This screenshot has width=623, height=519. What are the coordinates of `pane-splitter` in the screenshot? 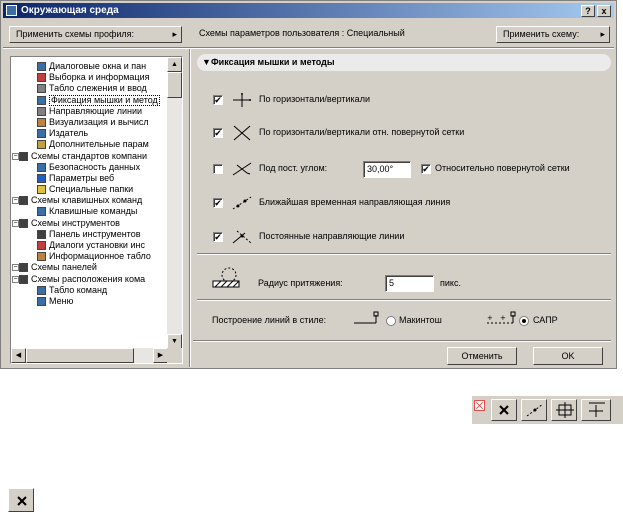 It's located at (190, 208).